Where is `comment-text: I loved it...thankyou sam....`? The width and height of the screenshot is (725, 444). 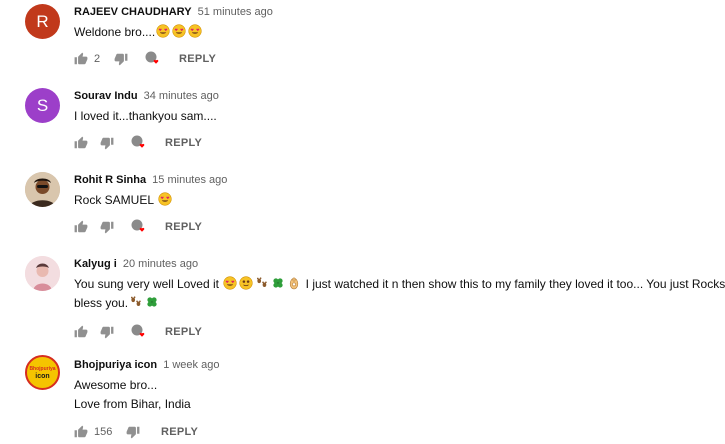 comment-text: I loved it...thankyou sam.... is located at coordinates (145, 116).